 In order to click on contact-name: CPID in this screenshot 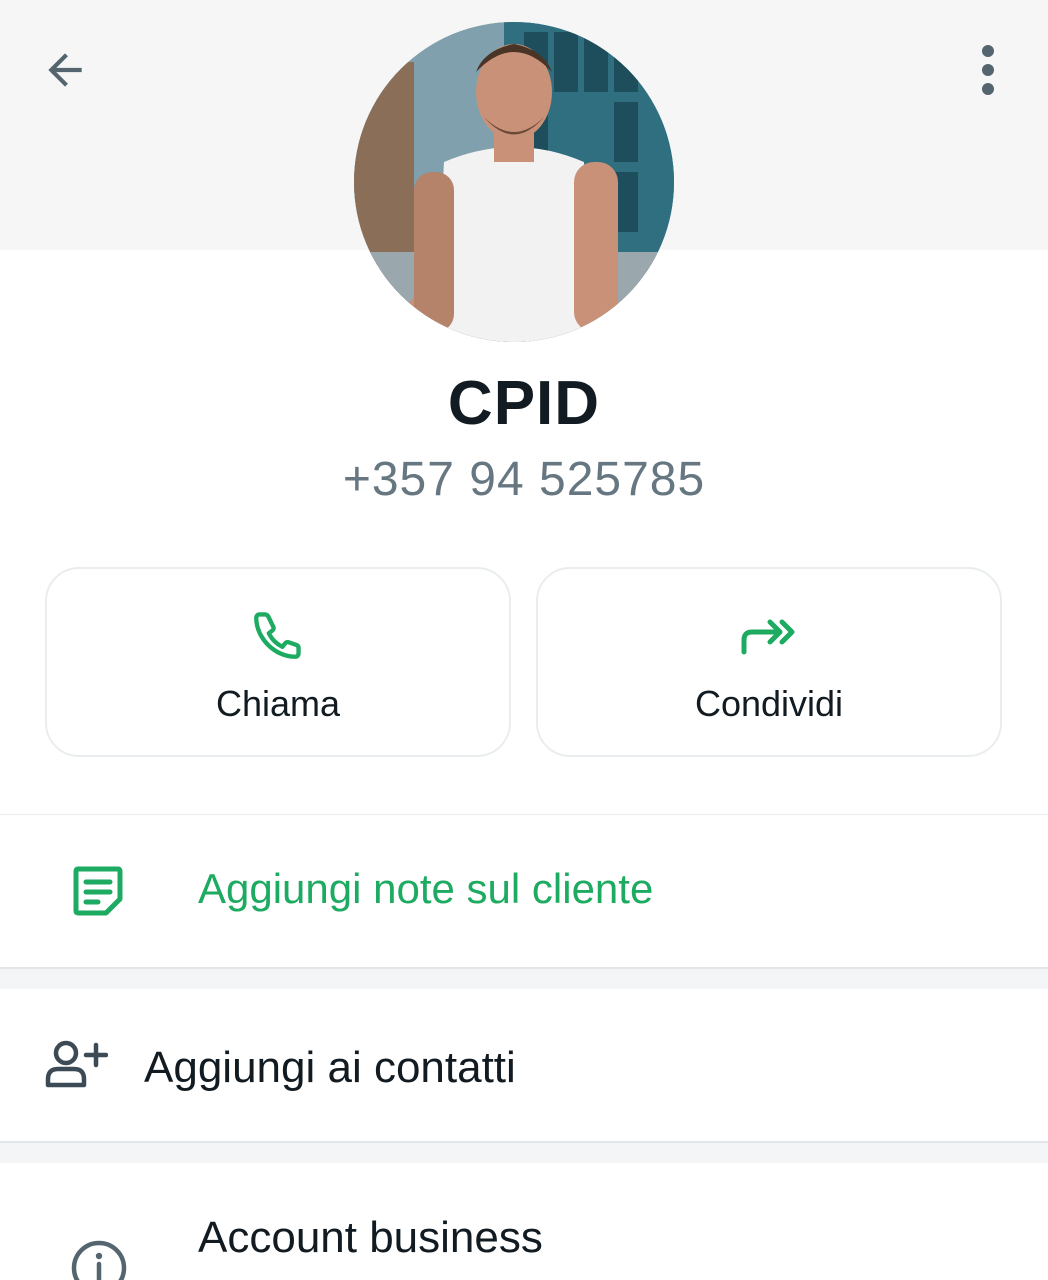, I will do `click(524, 403)`.